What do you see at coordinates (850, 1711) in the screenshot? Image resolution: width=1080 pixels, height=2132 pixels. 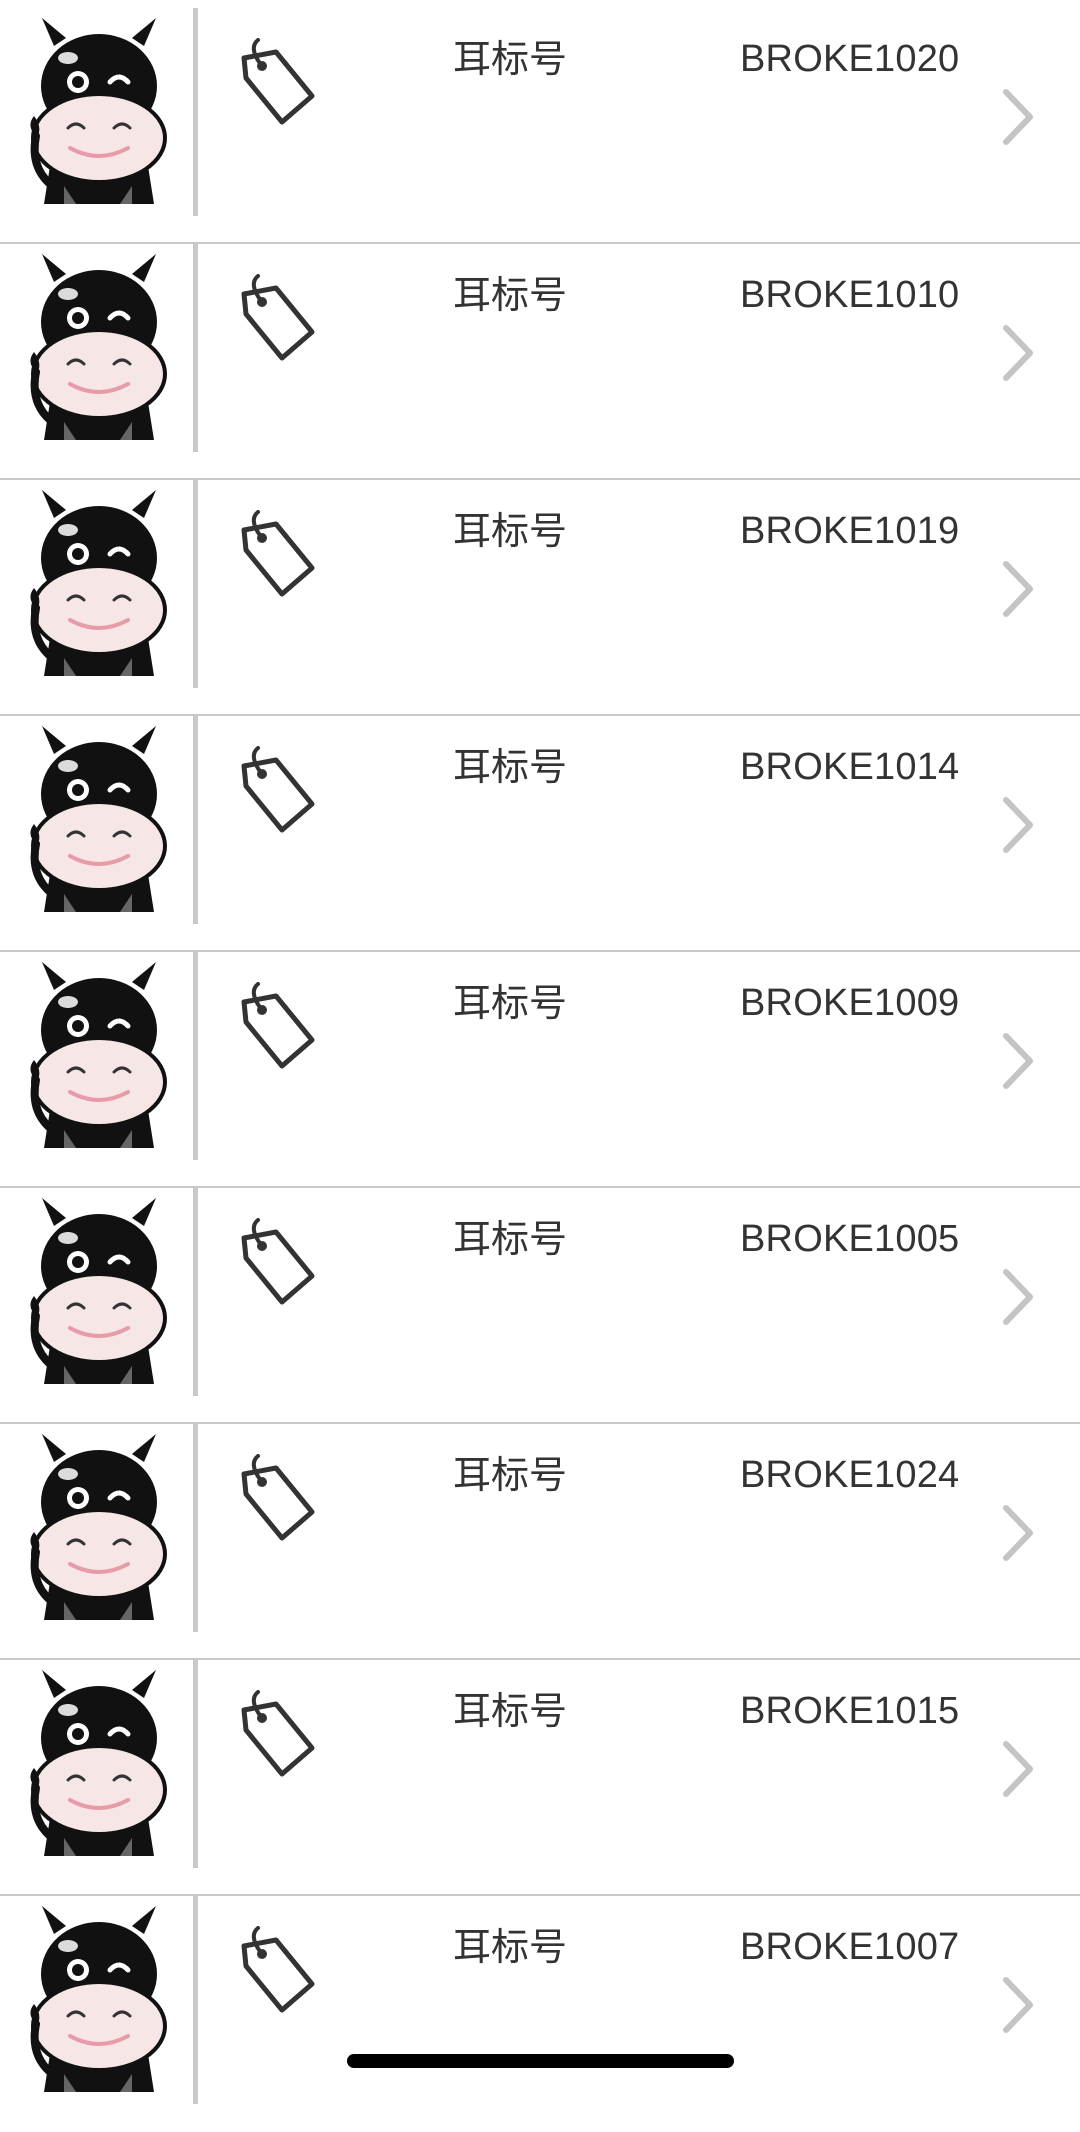 I see `ear-tag-value: BROKE1015` at bounding box center [850, 1711].